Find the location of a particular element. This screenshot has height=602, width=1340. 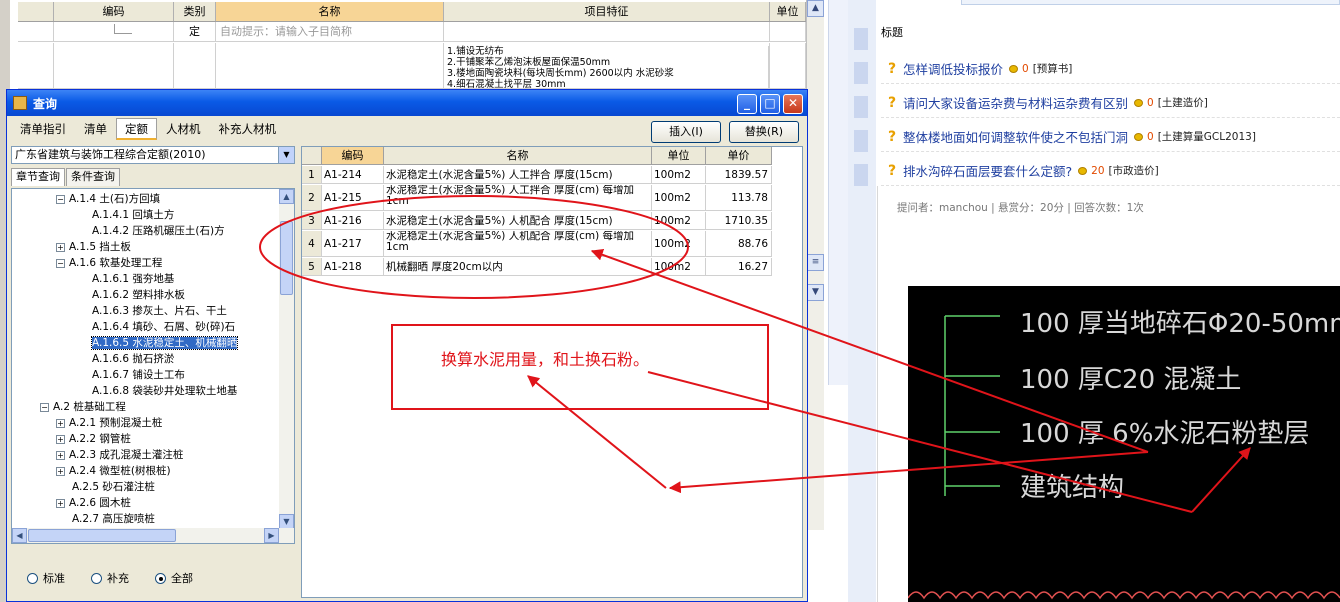

grid-col-price: 单价 is located at coordinates (739, 156).